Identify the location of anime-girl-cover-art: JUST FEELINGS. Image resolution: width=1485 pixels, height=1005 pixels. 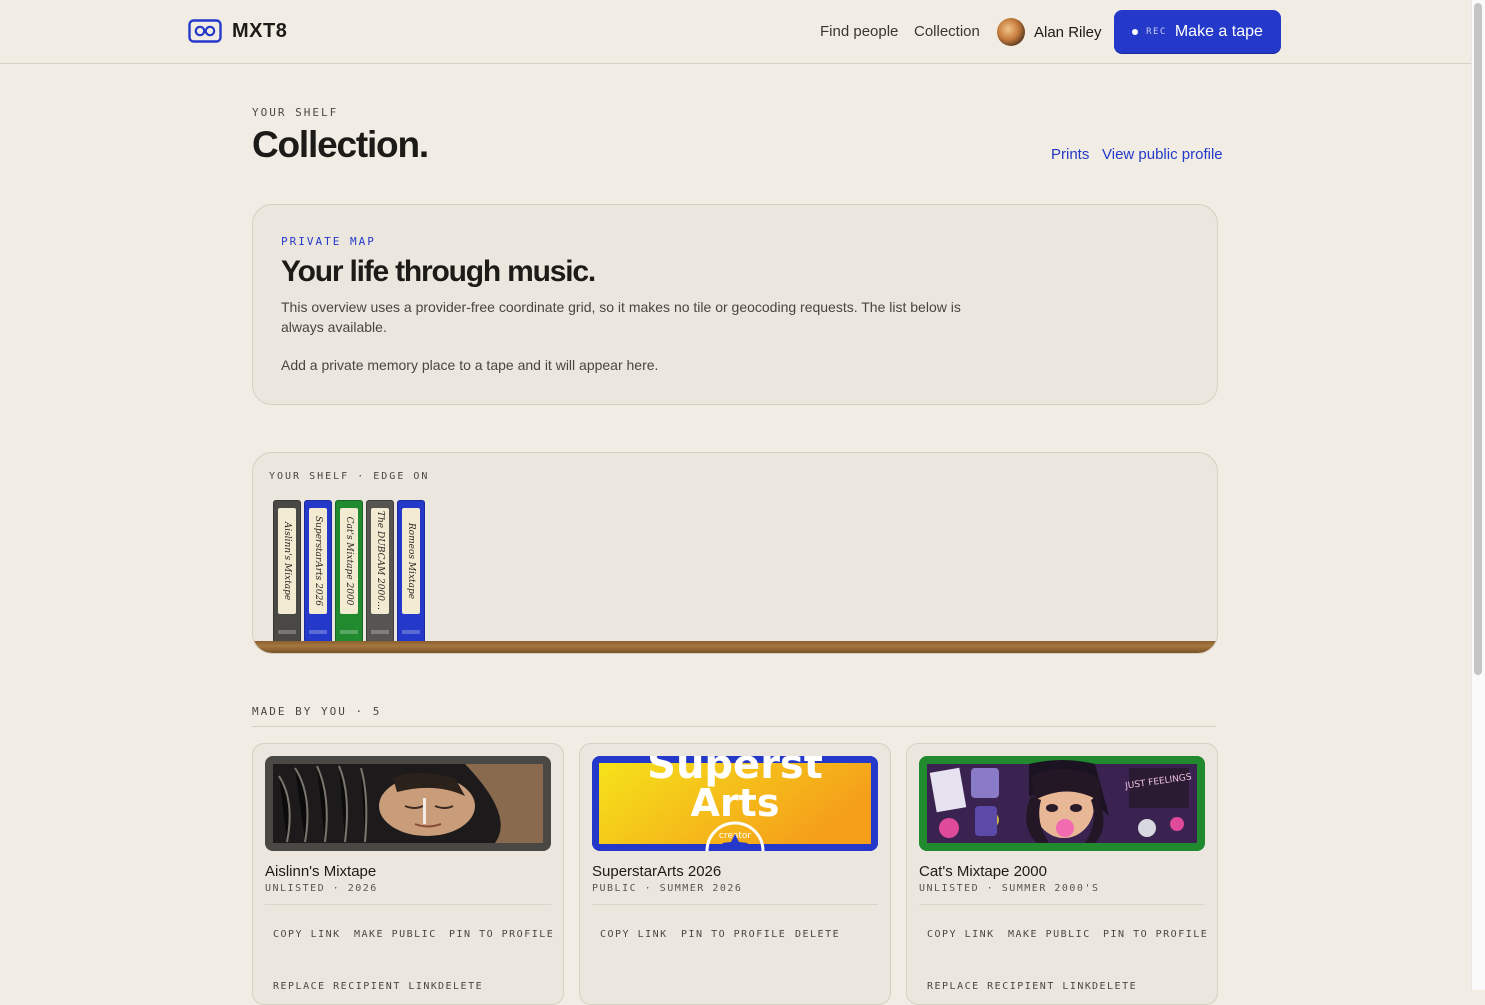
(1062, 803).